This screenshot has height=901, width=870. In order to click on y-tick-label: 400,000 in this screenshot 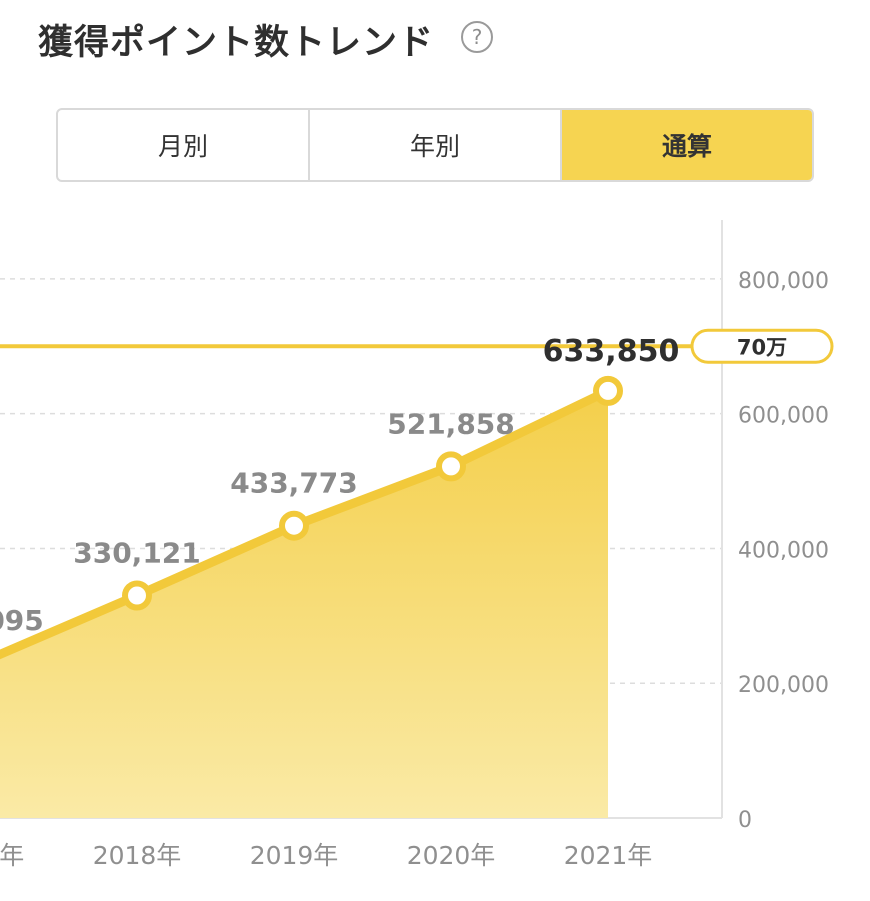, I will do `click(783, 550)`.